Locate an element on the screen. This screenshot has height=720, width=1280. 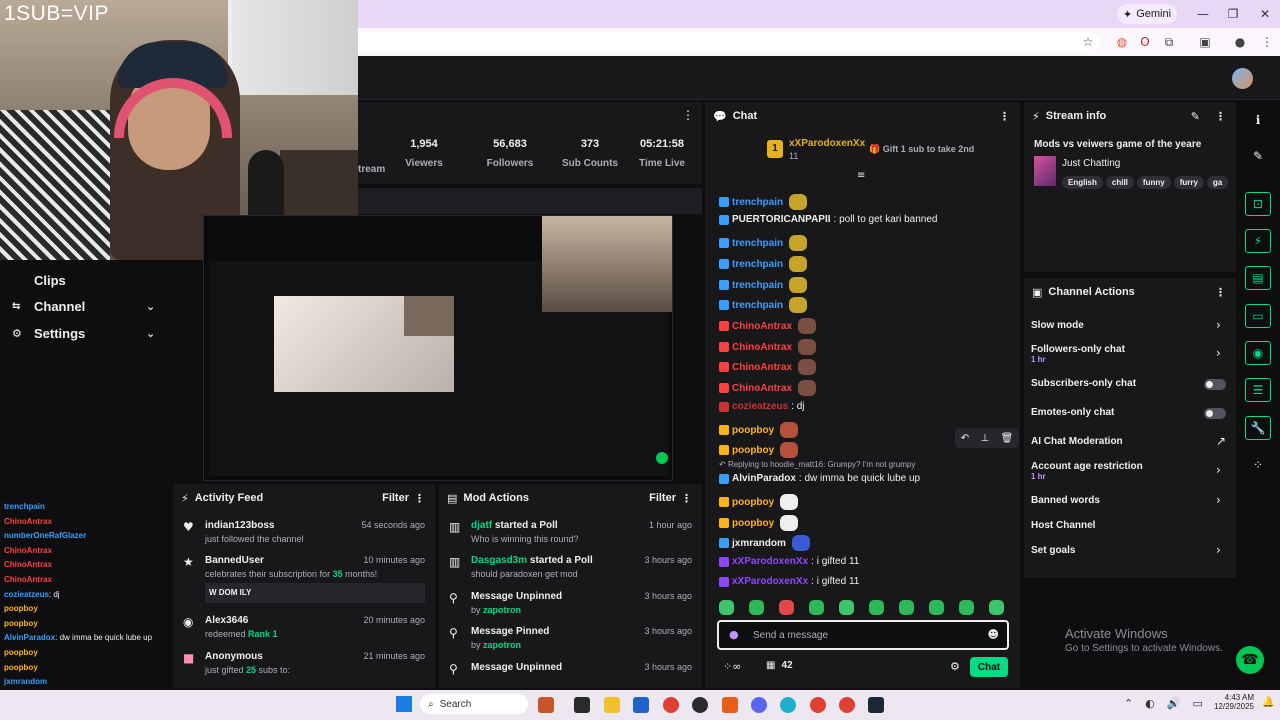
system-tray: ⌃ ◐ 🔊 ▭ is located at coordinates (1163, 703).